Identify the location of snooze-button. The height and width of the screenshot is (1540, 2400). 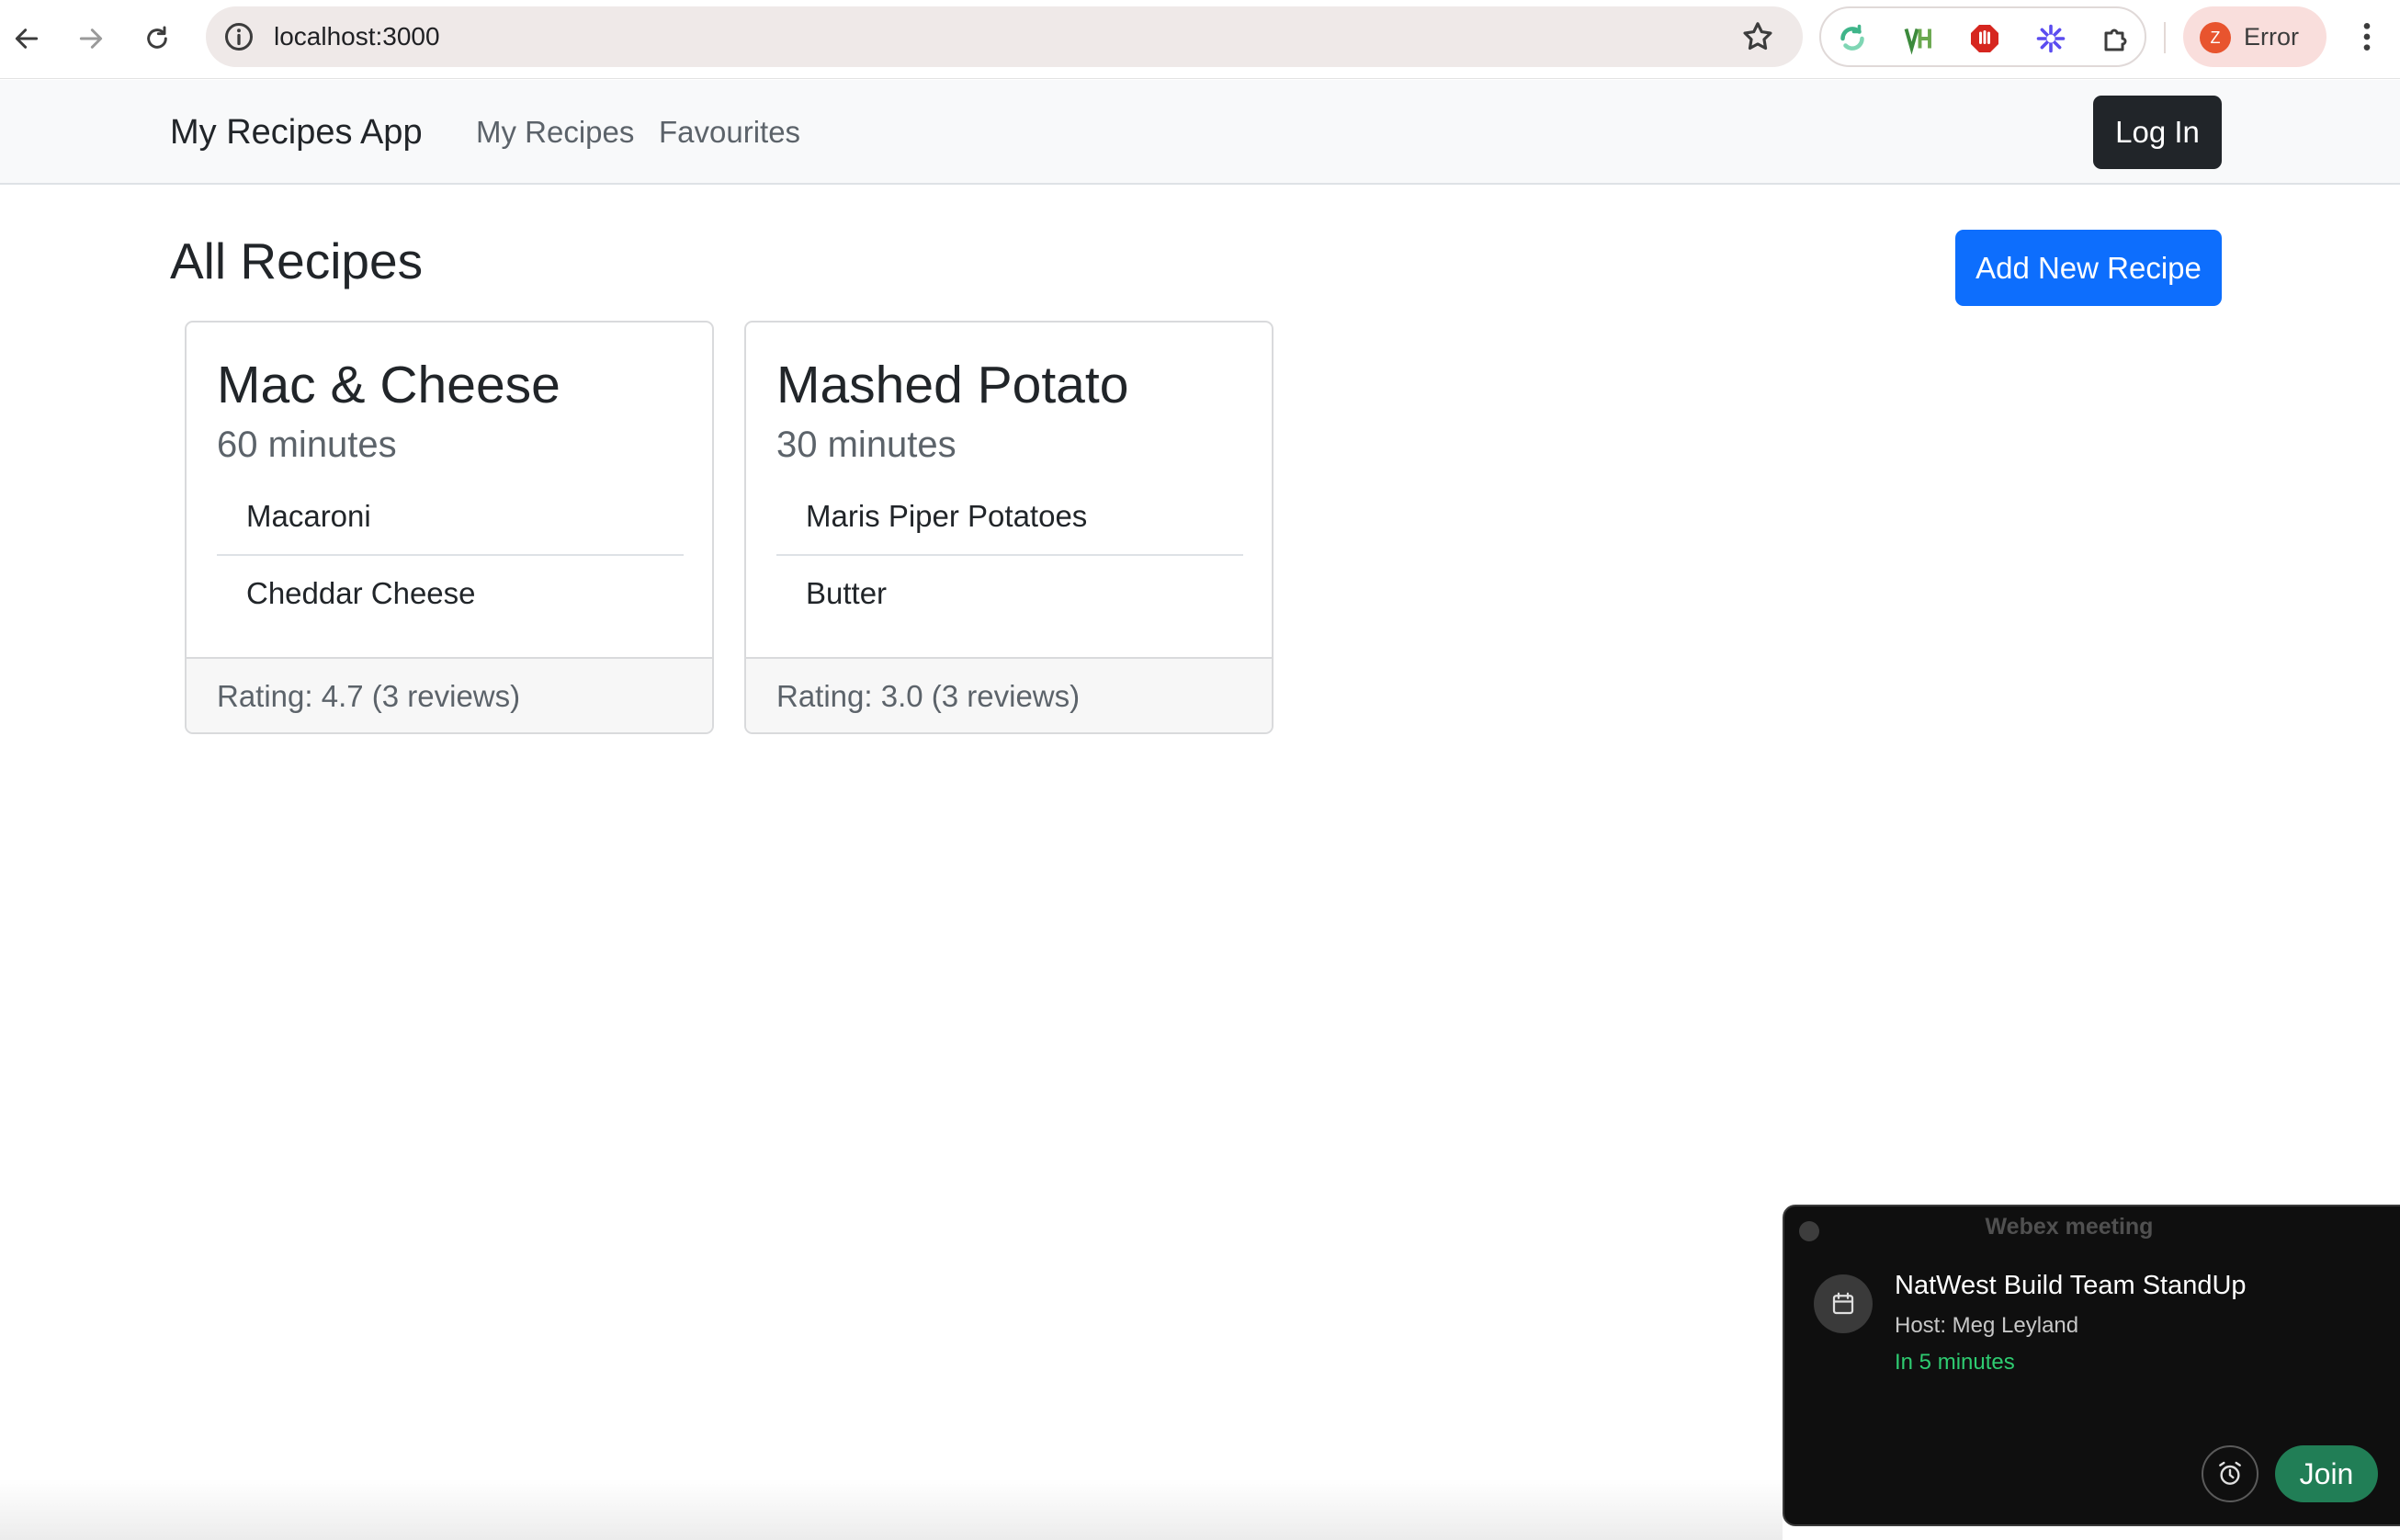
(2230, 1473).